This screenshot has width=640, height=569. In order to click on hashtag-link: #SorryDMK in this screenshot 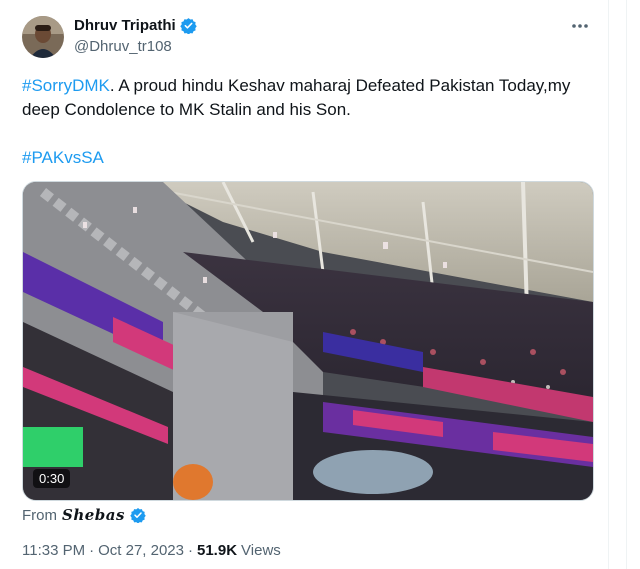, I will do `click(66, 85)`.